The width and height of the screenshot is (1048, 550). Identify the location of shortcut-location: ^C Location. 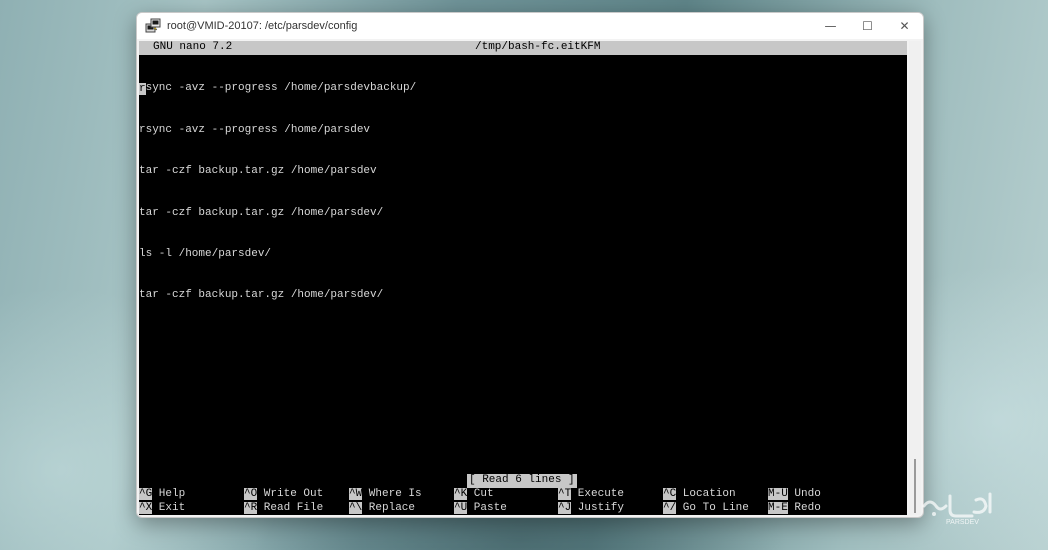
(699, 495).